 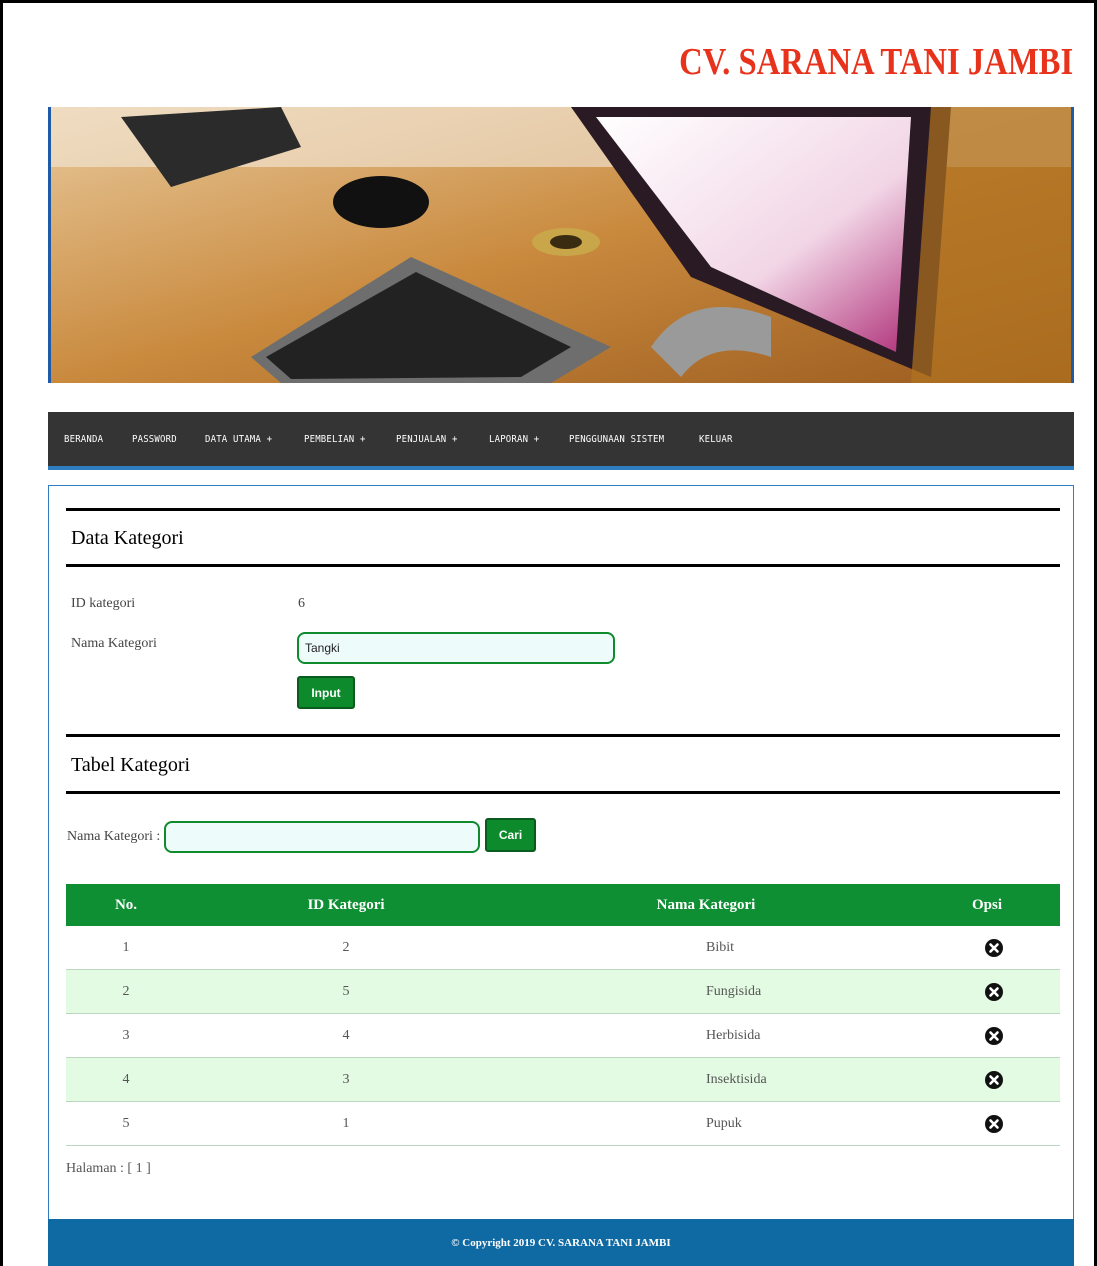 What do you see at coordinates (346, 1123) in the screenshot?
I see `row-id: 1` at bounding box center [346, 1123].